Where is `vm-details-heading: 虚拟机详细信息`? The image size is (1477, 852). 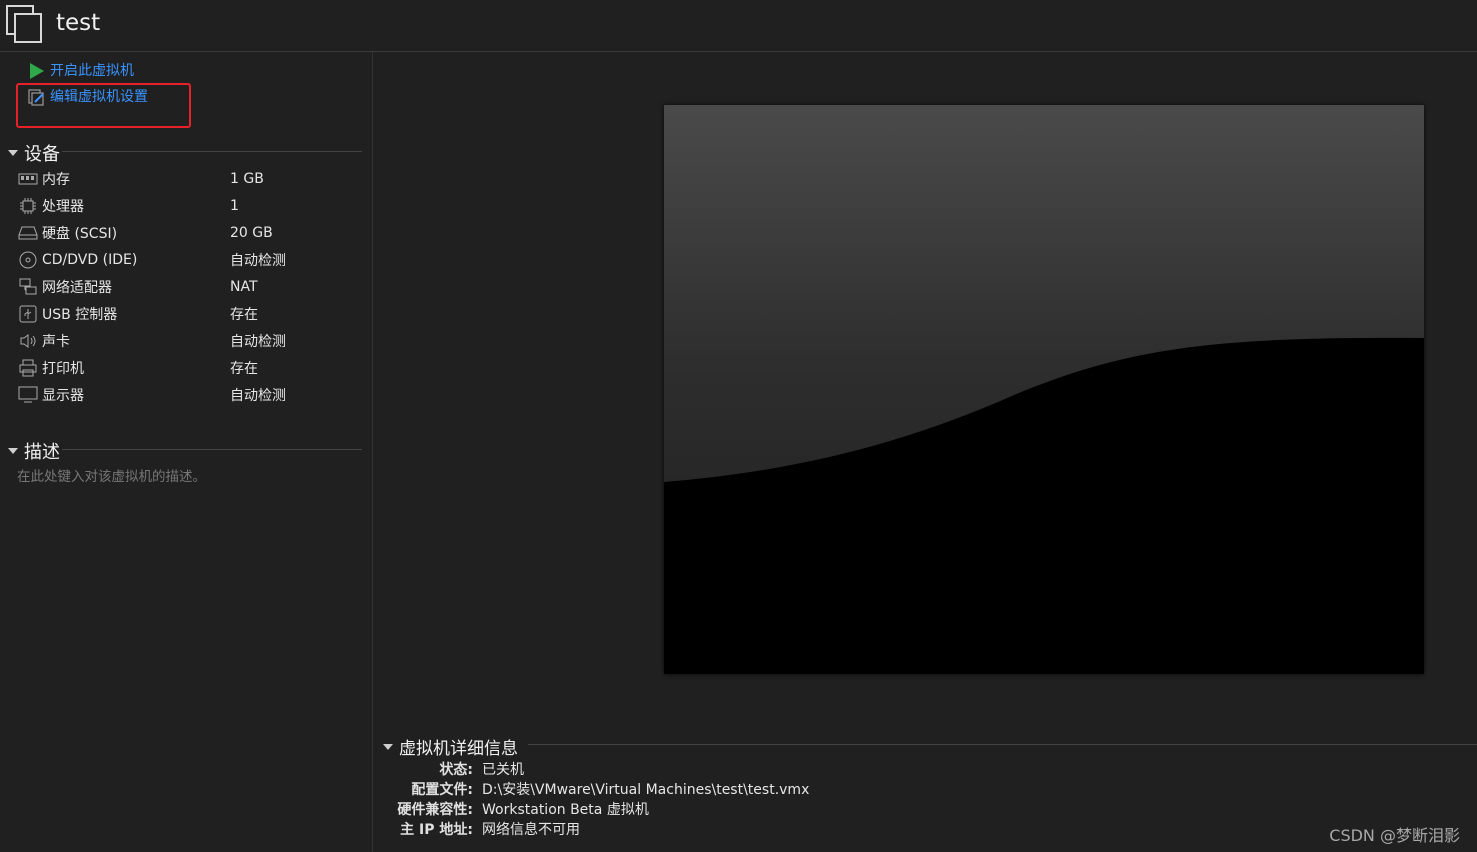 vm-details-heading: 虚拟机详细信息 is located at coordinates (458, 749).